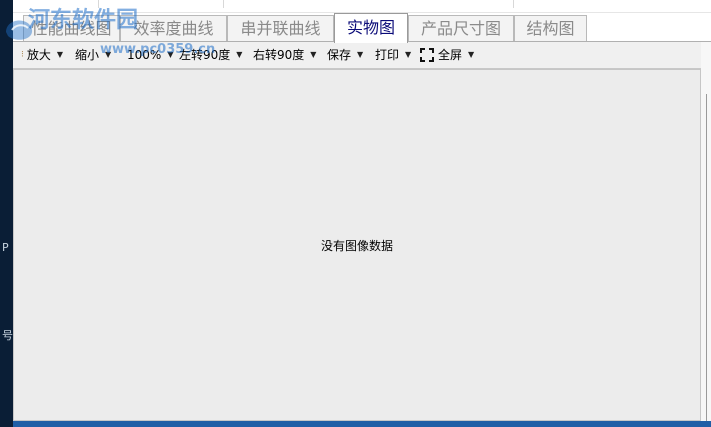 The width and height of the screenshot is (711, 427). What do you see at coordinates (87, 55) in the screenshot?
I see `zoom-out-label: 缩小` at bounding box center [87, 55].